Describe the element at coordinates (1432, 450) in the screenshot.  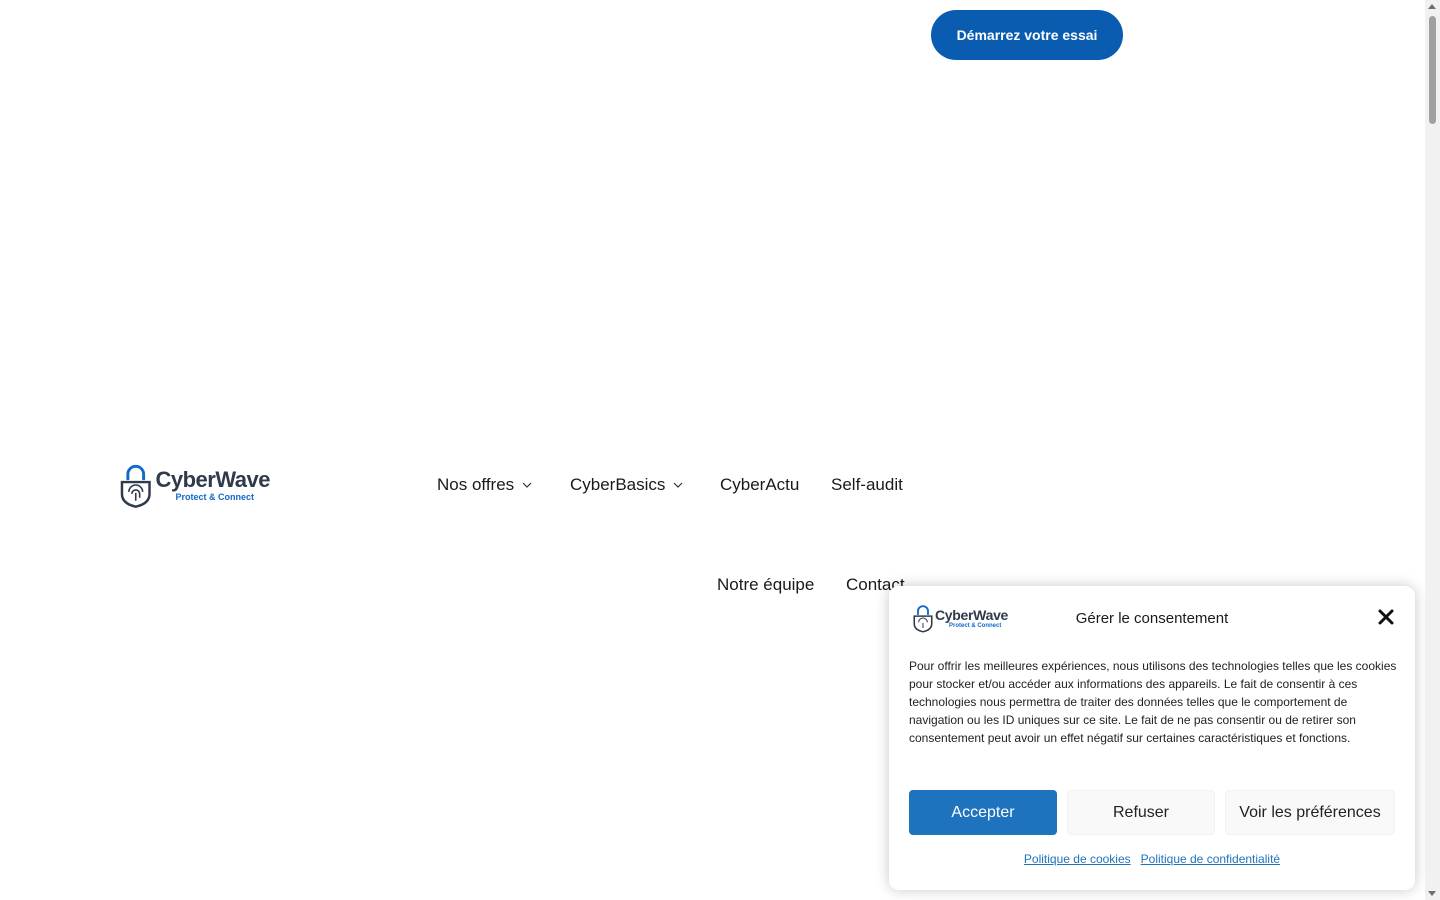
I see `page-scrollbar` at that location.